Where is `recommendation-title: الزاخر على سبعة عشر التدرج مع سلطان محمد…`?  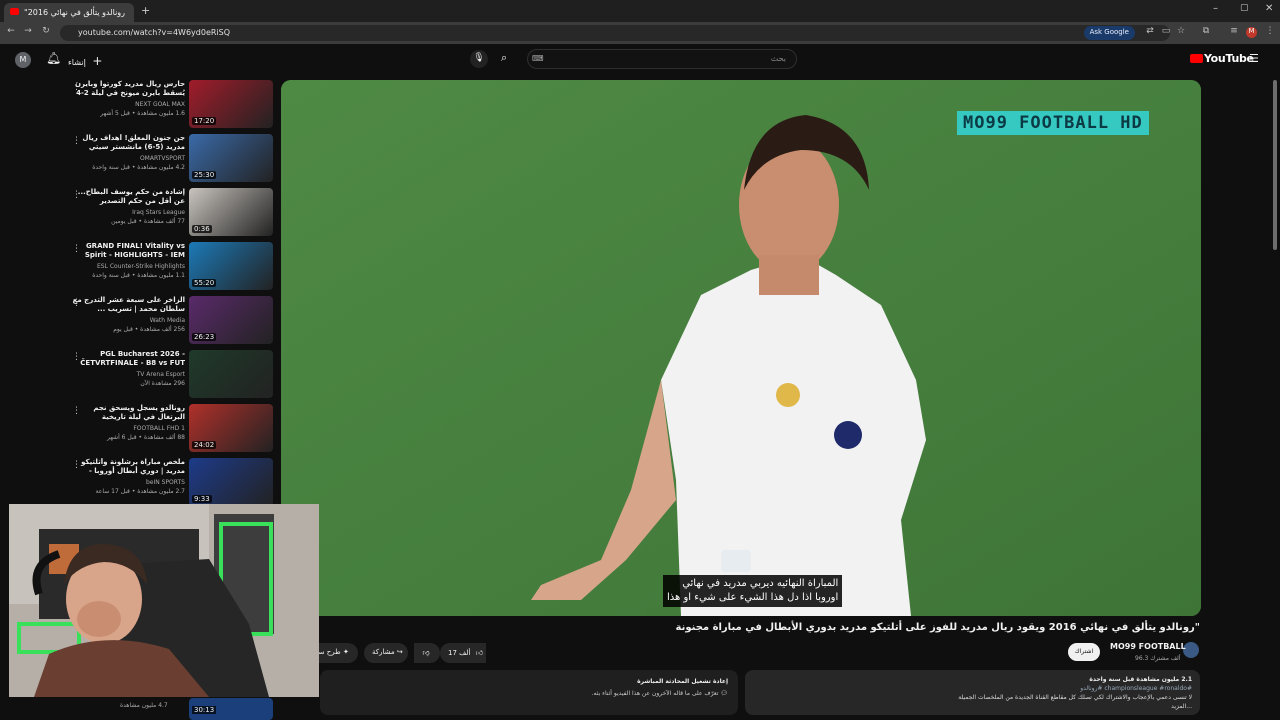 recommendation-title: الزاخر على سبعة عشر التدرج مع سلطان محمد… is located at coordinates (127, 305).